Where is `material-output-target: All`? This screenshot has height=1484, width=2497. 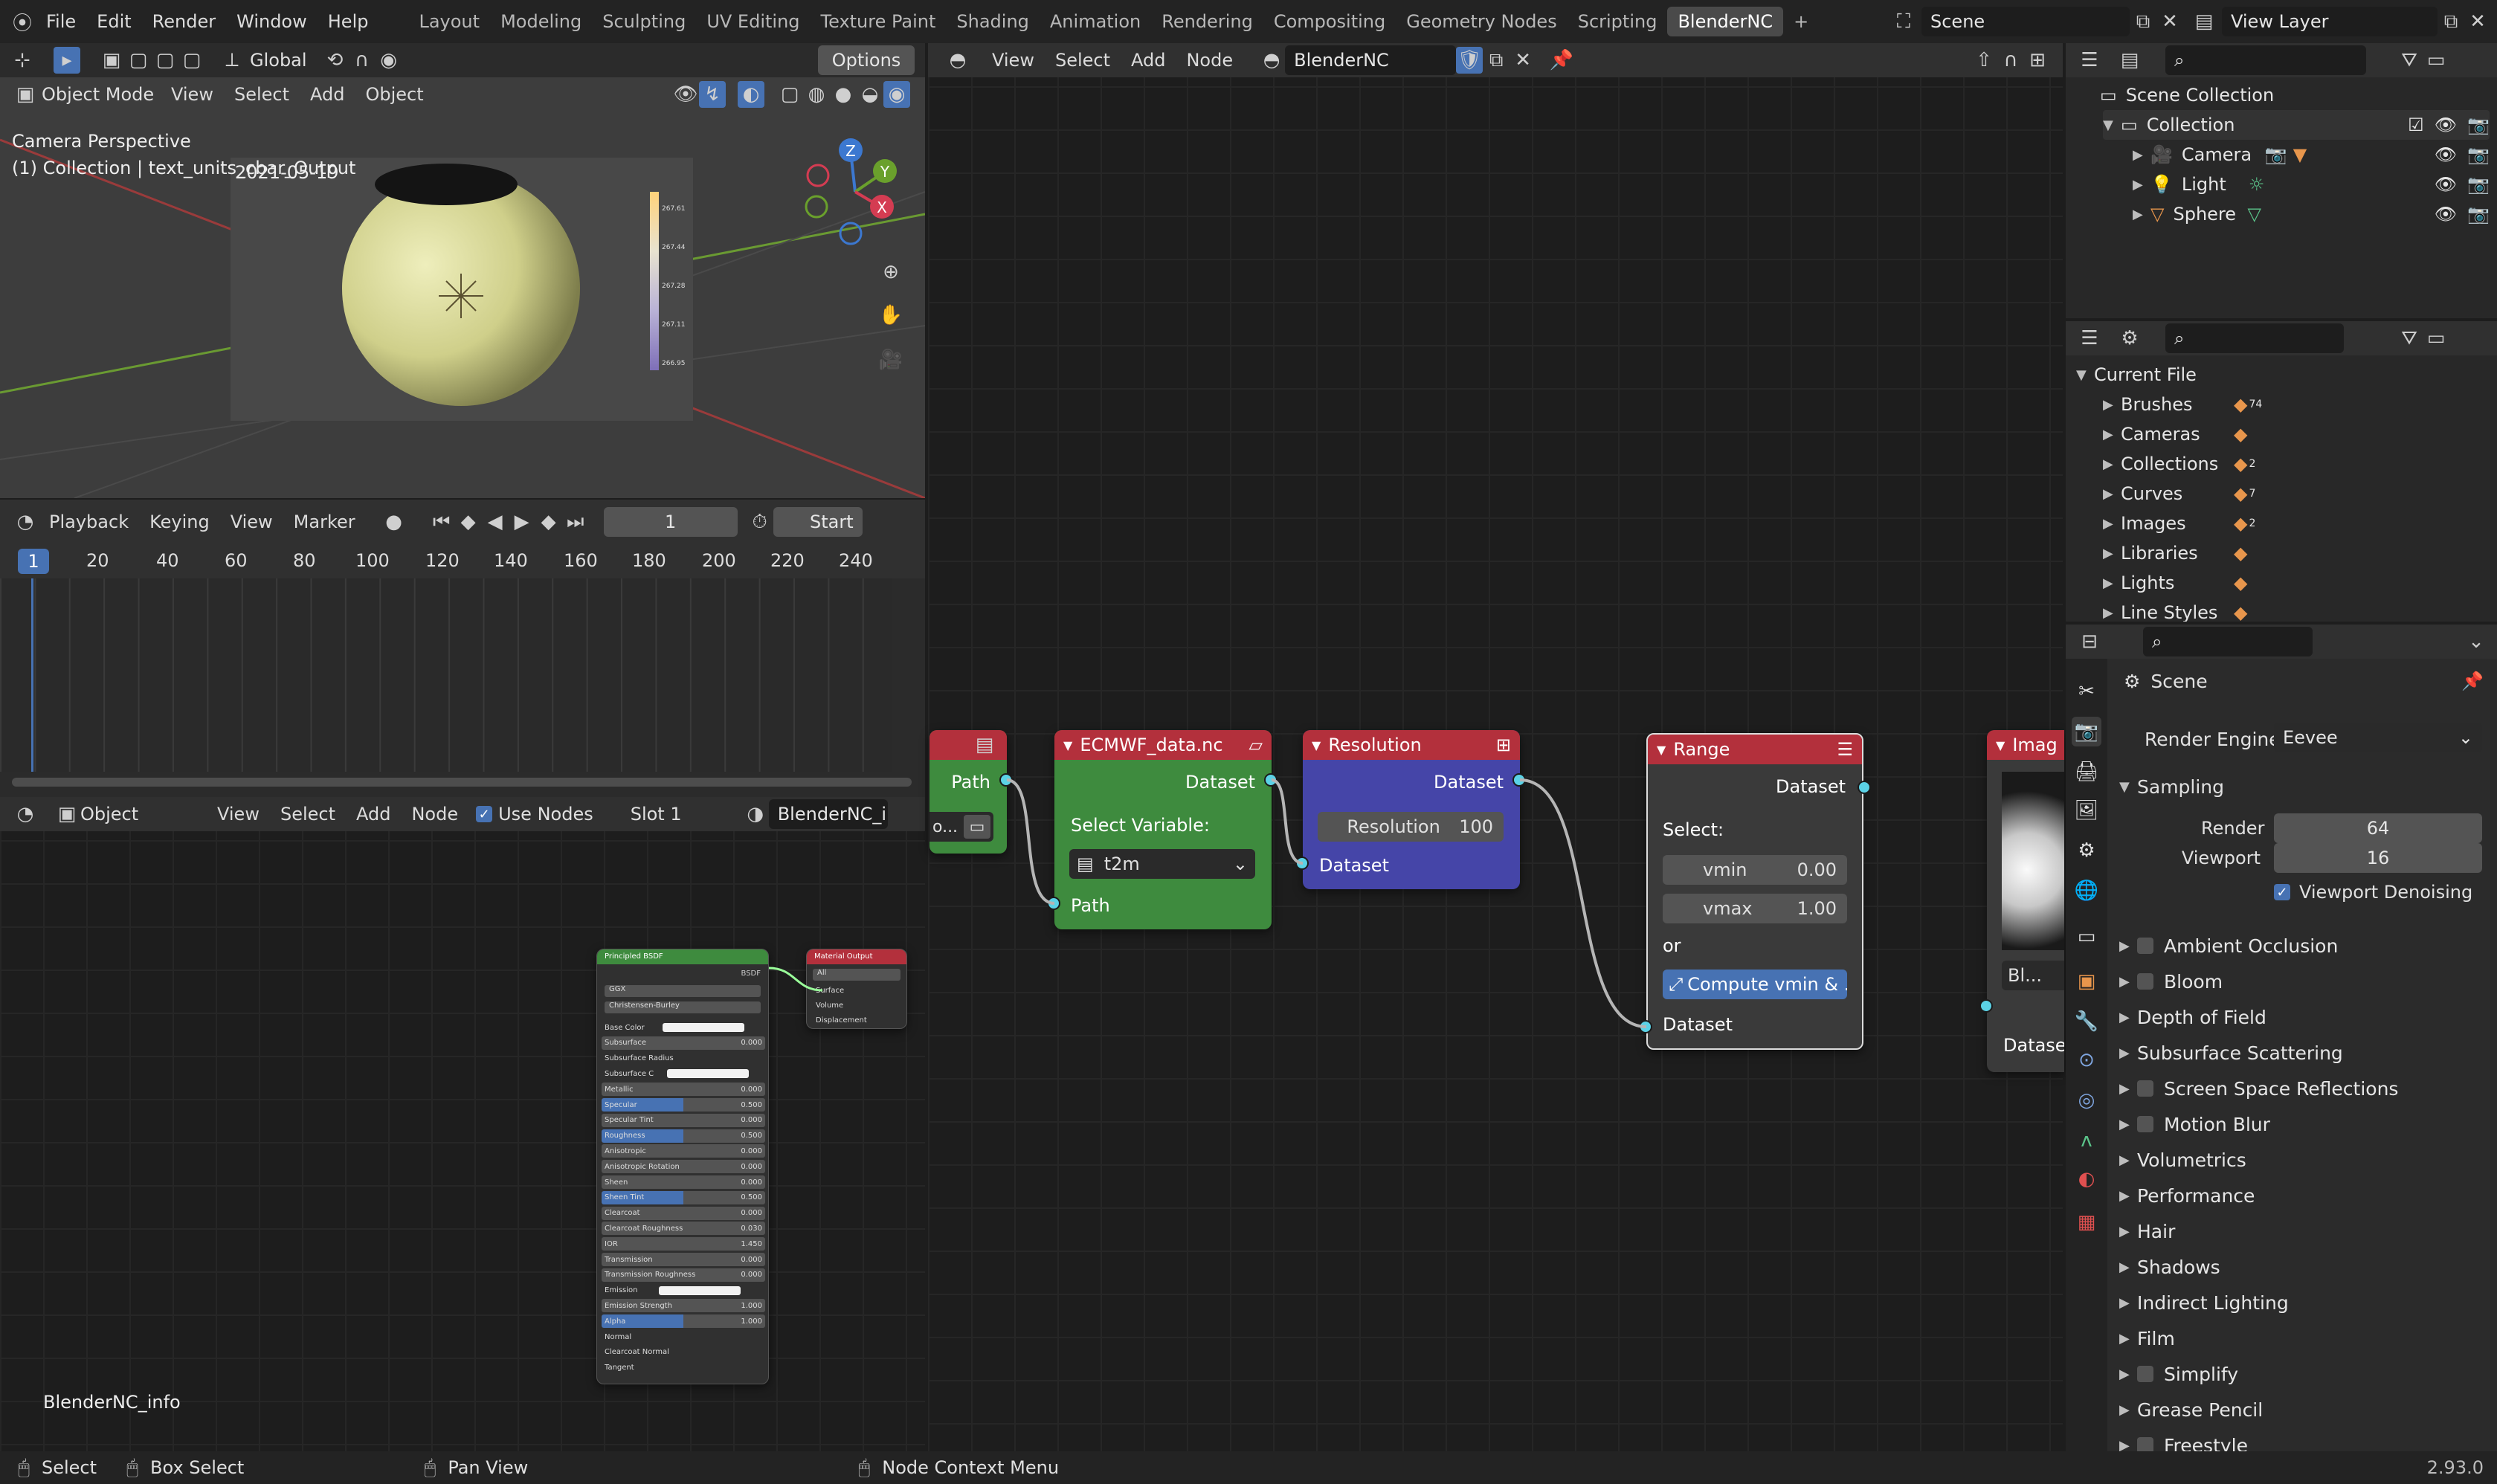 material-output-target: All is located at coordinates (856, 975).